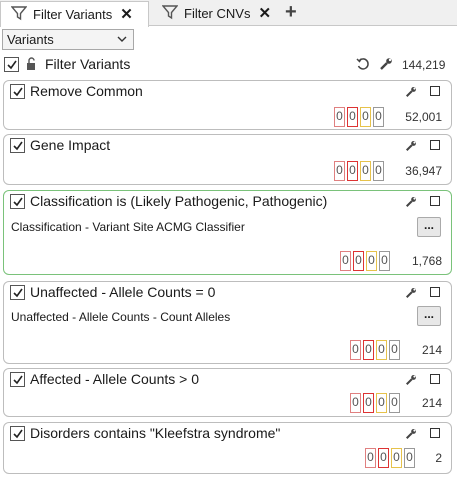 The width and height of the screenshot is (457, 477). What do you see at coordinates (424, 65) in the screenshot?
I see `root-count: 144,219` at bounding box center [424, 65].